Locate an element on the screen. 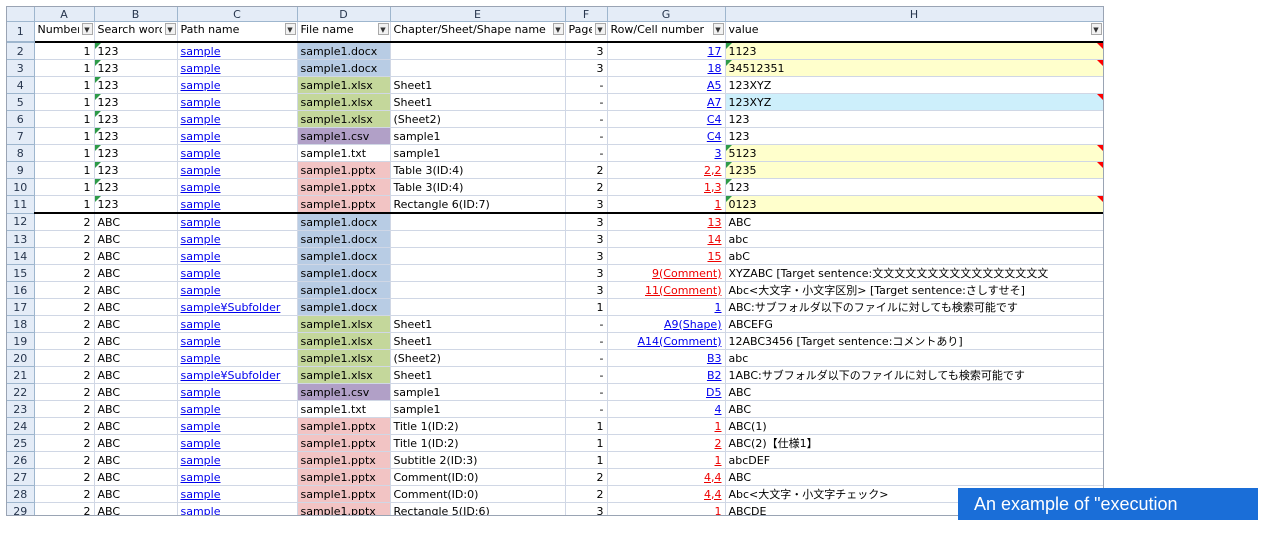 Image resolution: width=1272 pixels, height=548 pixels. row-header: 29 is located at coordinates (21, 508).